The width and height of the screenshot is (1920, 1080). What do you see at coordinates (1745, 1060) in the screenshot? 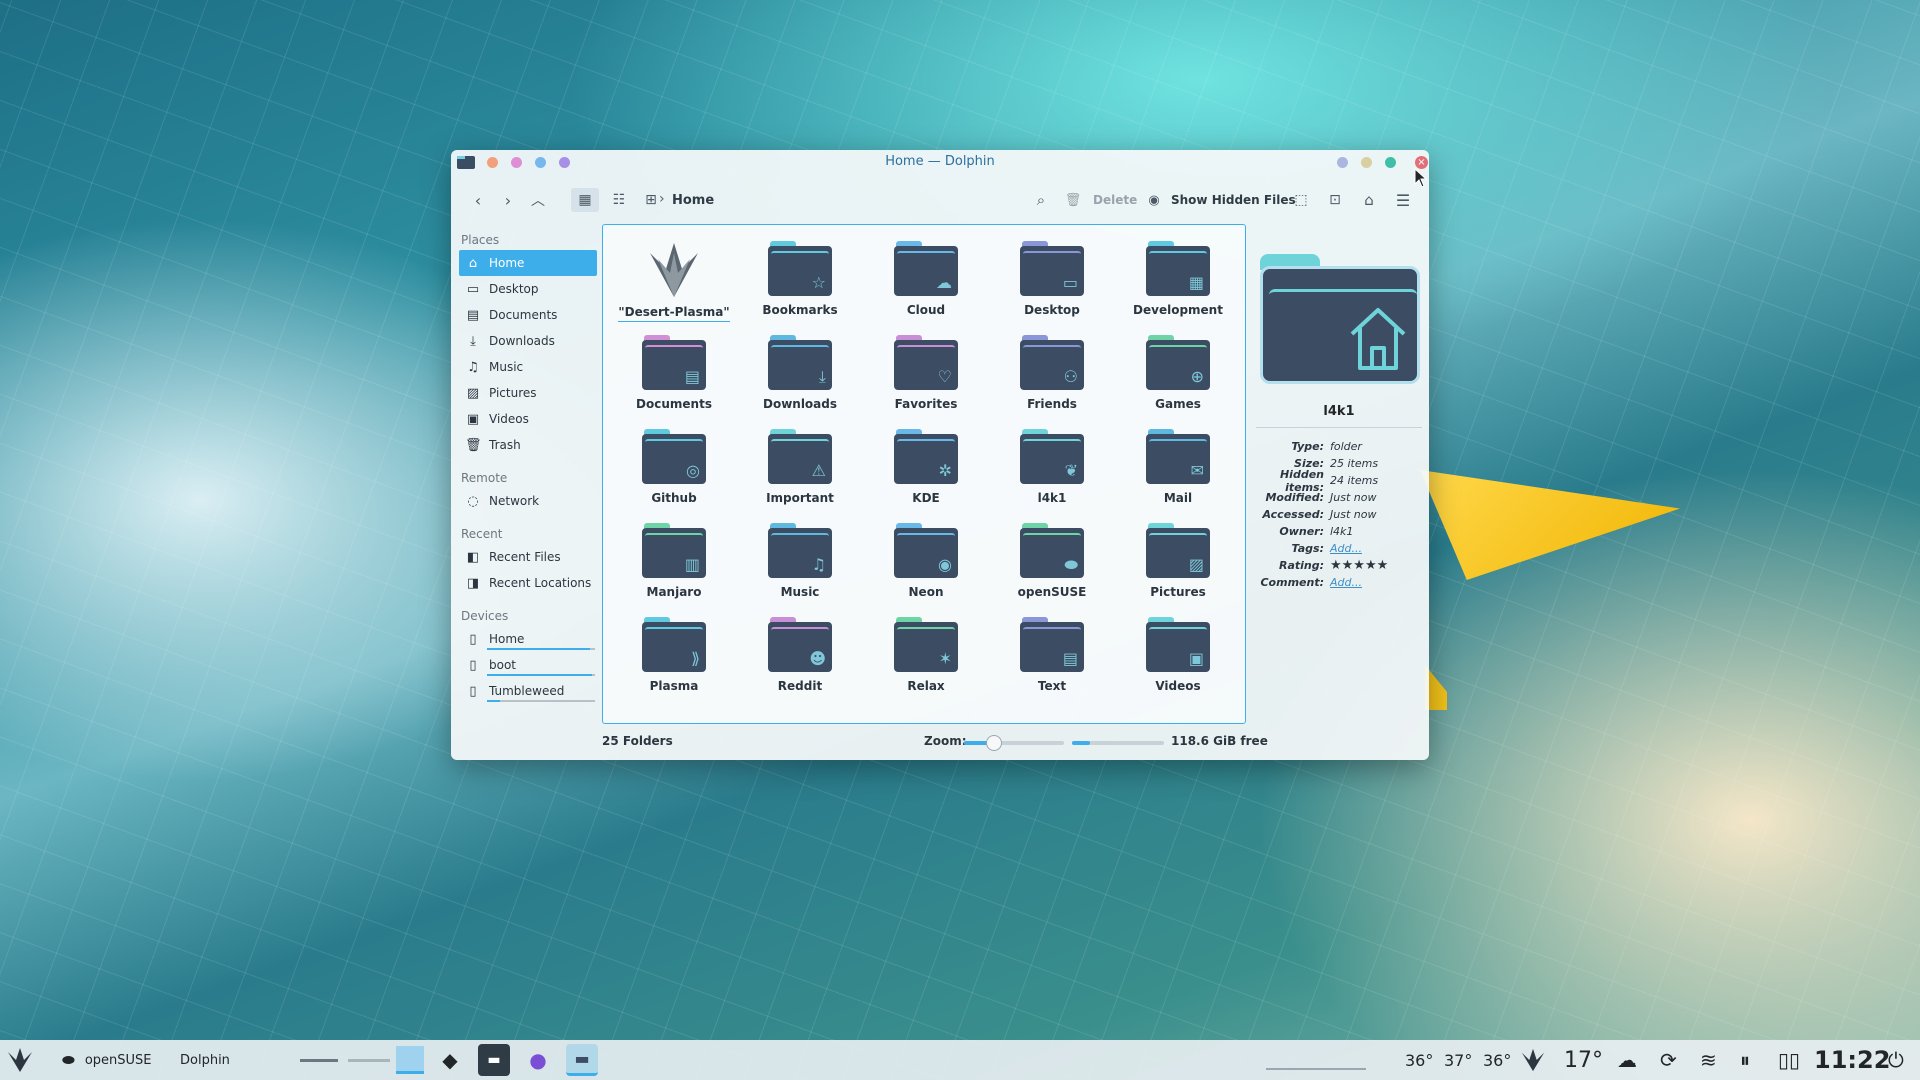
I see `tray-media: ⏸` at bounding box center [1745, 1060].